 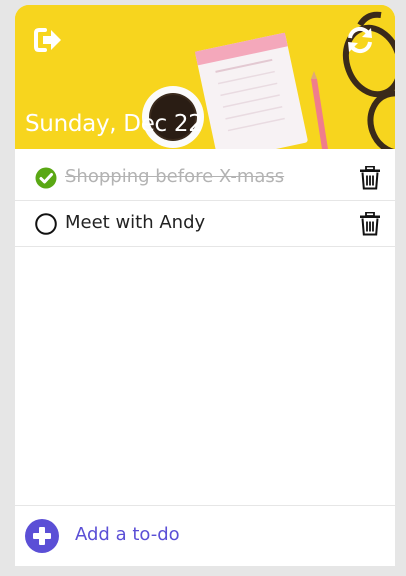 I want to click on add-todo-button: Add a to-do, so click(x=127, y=534).